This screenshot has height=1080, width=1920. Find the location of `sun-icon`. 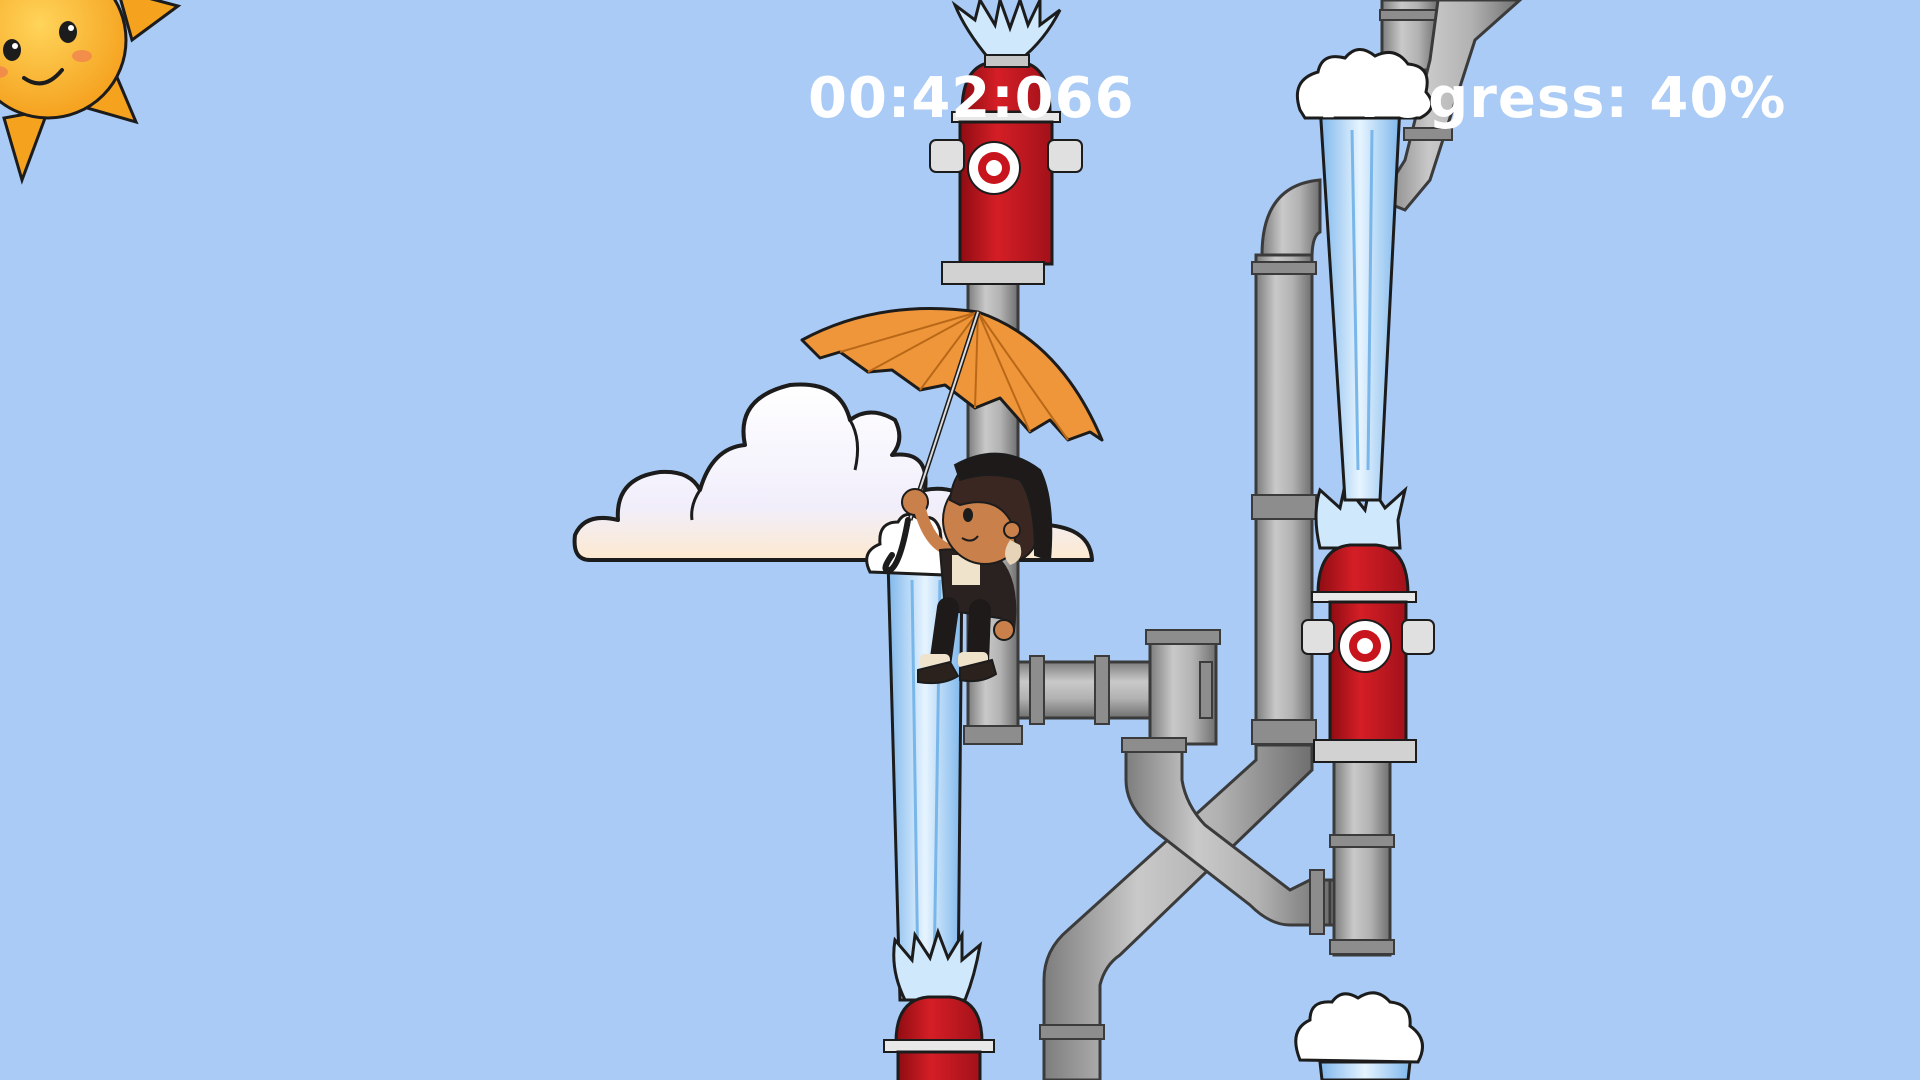

sun-icon is located at coordinates (91, 92).